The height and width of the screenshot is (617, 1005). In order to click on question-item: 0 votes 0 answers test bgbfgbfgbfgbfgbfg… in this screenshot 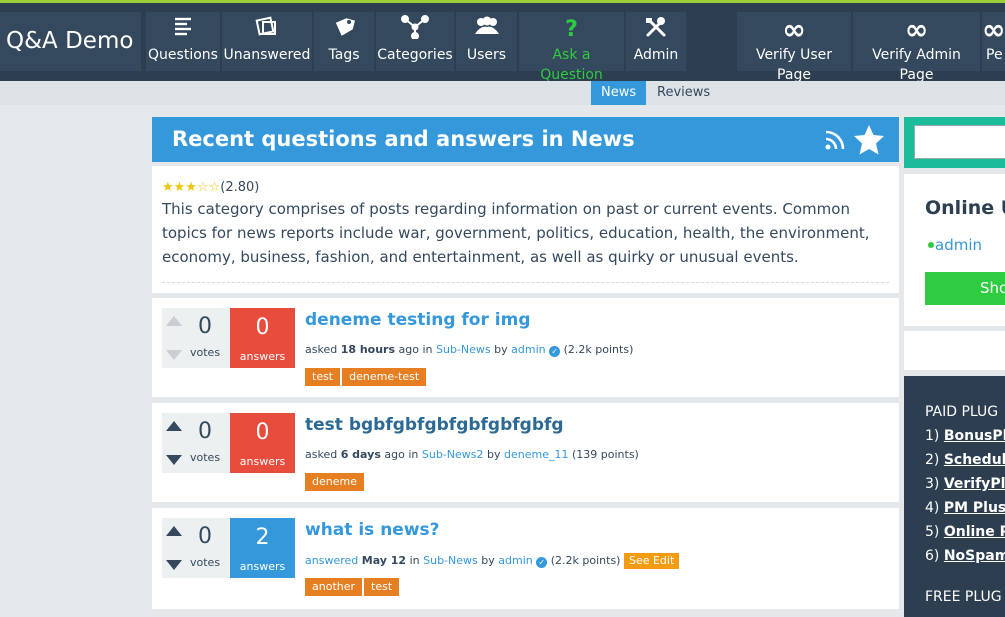, I will do `click(525, 452)`.